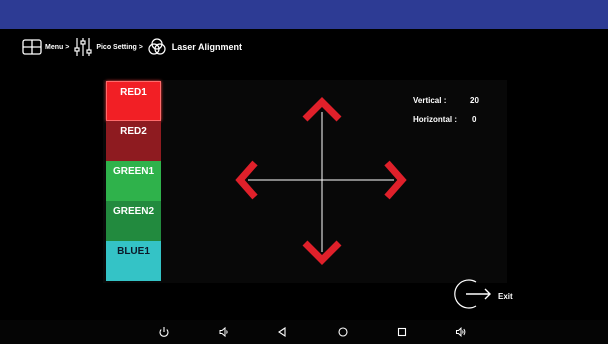  I want to click on home-icon, so click(343, 332).